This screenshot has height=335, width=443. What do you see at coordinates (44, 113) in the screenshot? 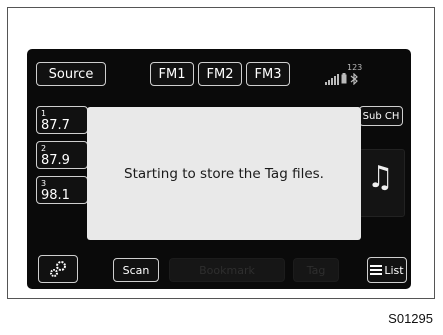
I see `preset-number: 1` at bounding box center [44, 113].